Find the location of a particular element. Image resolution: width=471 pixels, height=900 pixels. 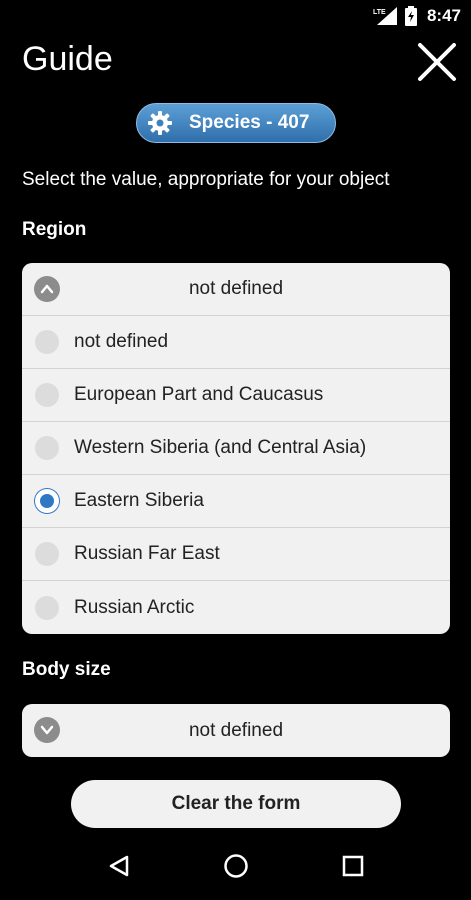

clock: 8:47 is located at coordinates (443, 15).